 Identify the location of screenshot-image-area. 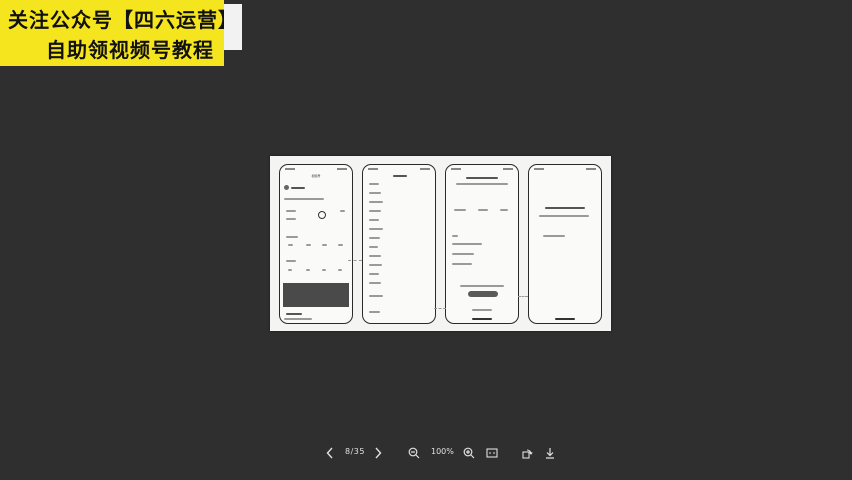
(316, 295).